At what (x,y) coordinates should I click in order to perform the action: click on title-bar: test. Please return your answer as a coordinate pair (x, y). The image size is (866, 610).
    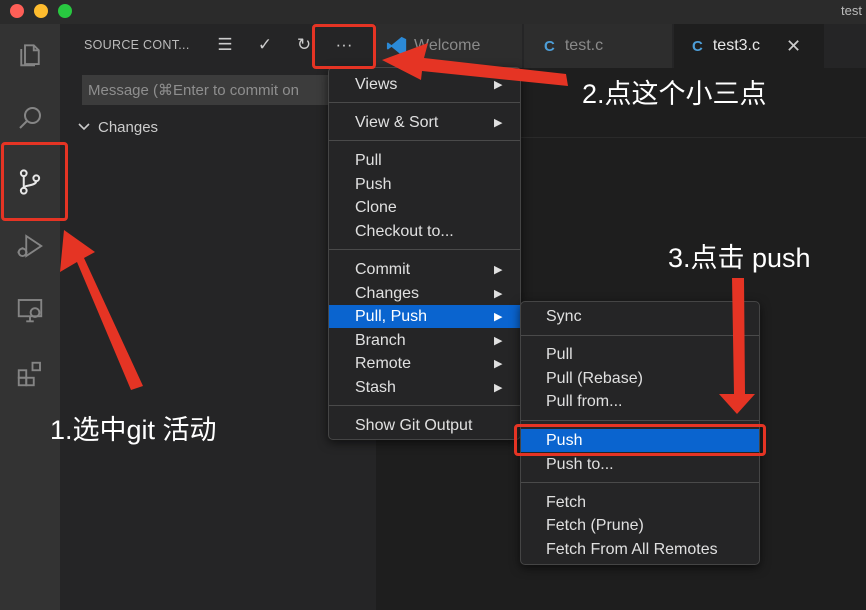
    Looking at the image, I should click on (433, 12).